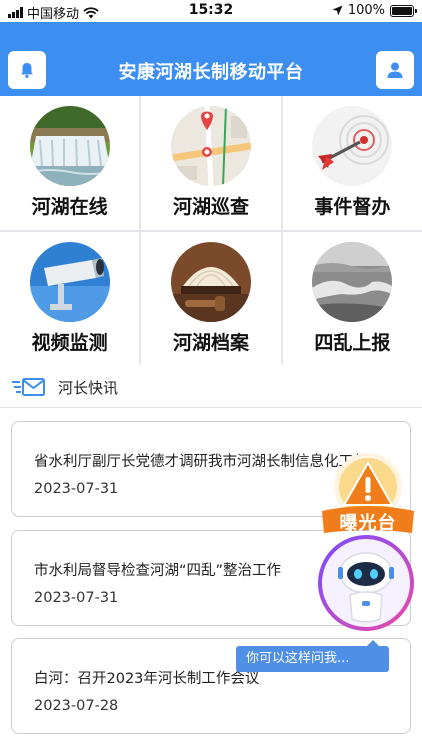 Image resolution: width=422 pixels, height=750 pixels. What do you see at coordinates (366, 10) in the screenshot?
I see `battery-percent: 100%` at bounding box center [366, 10].